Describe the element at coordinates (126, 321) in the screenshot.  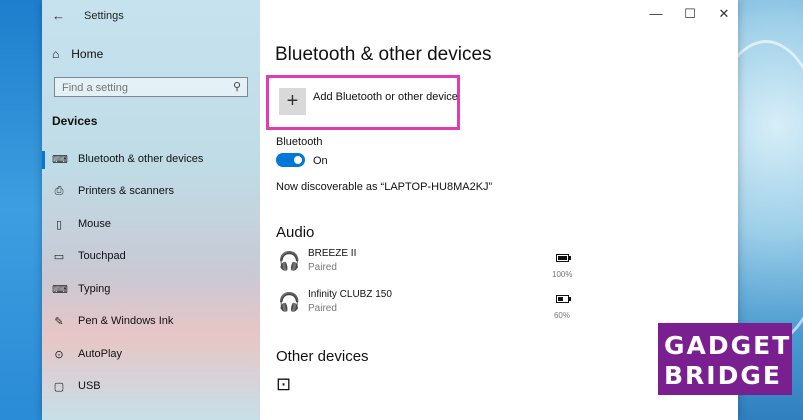
I see `sidebar-item-label: Pen & Windows Ink` at that location.